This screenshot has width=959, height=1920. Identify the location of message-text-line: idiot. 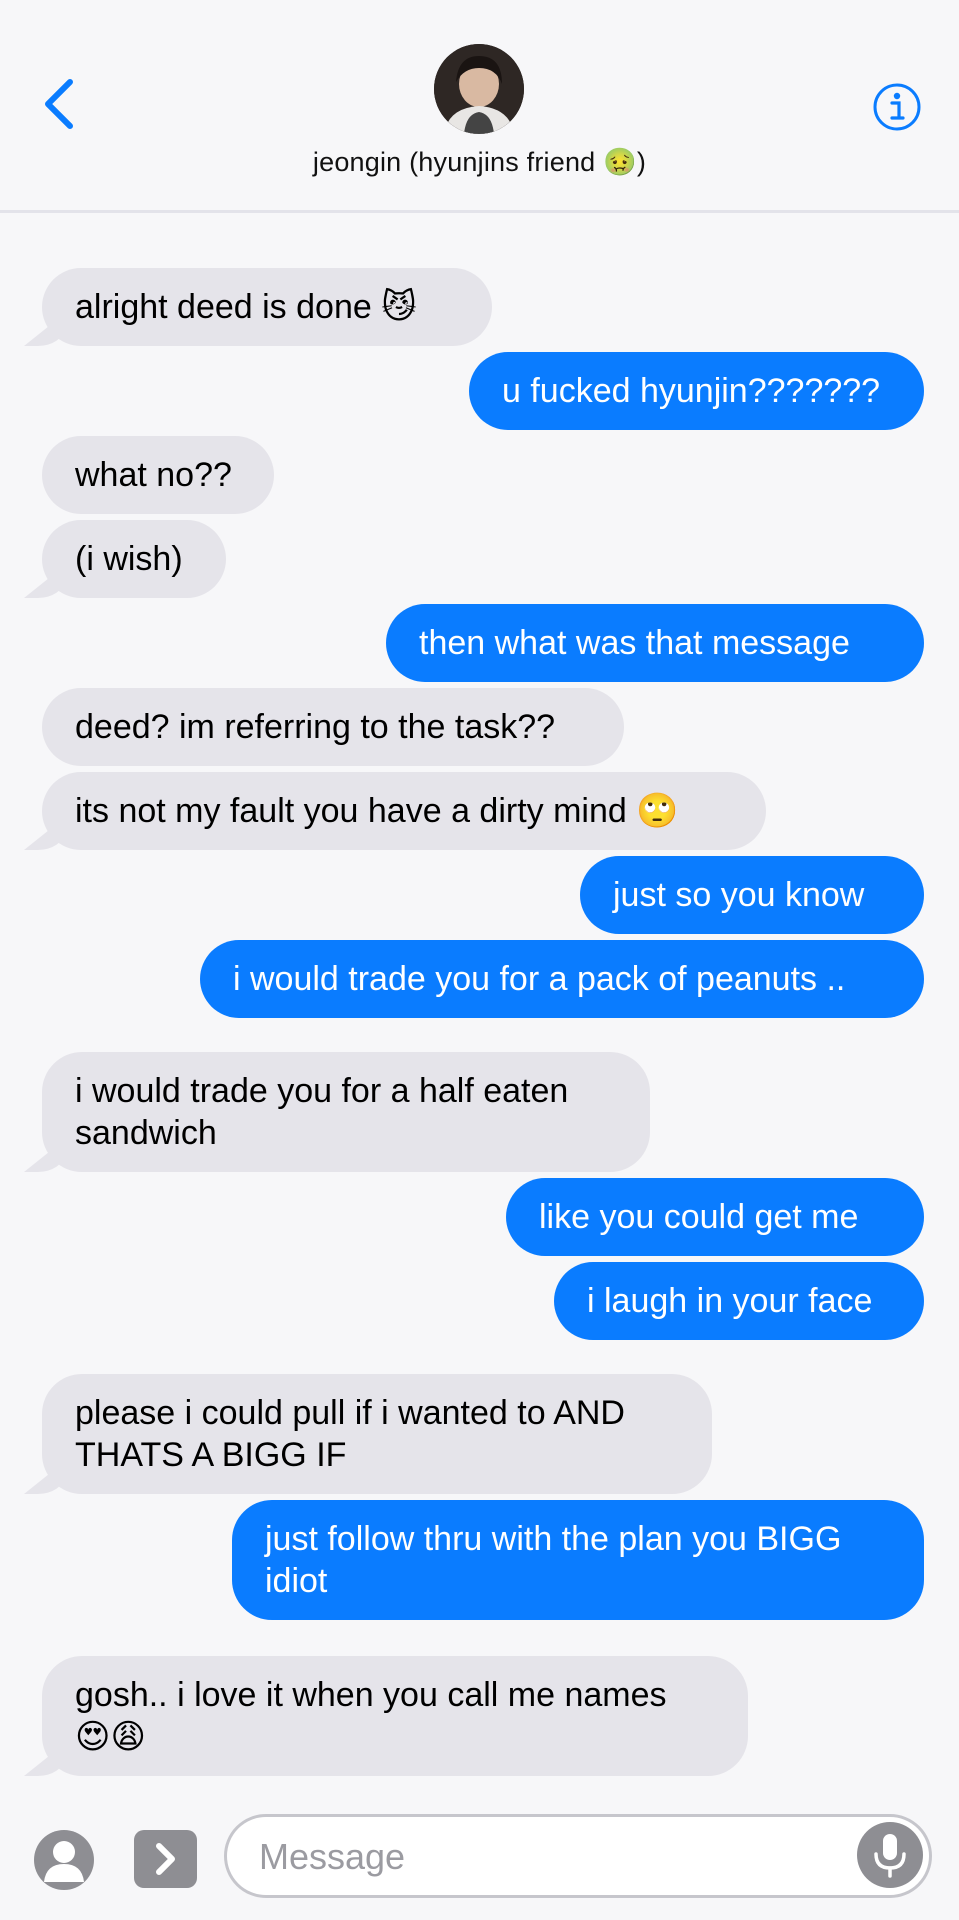
(296, 1581).